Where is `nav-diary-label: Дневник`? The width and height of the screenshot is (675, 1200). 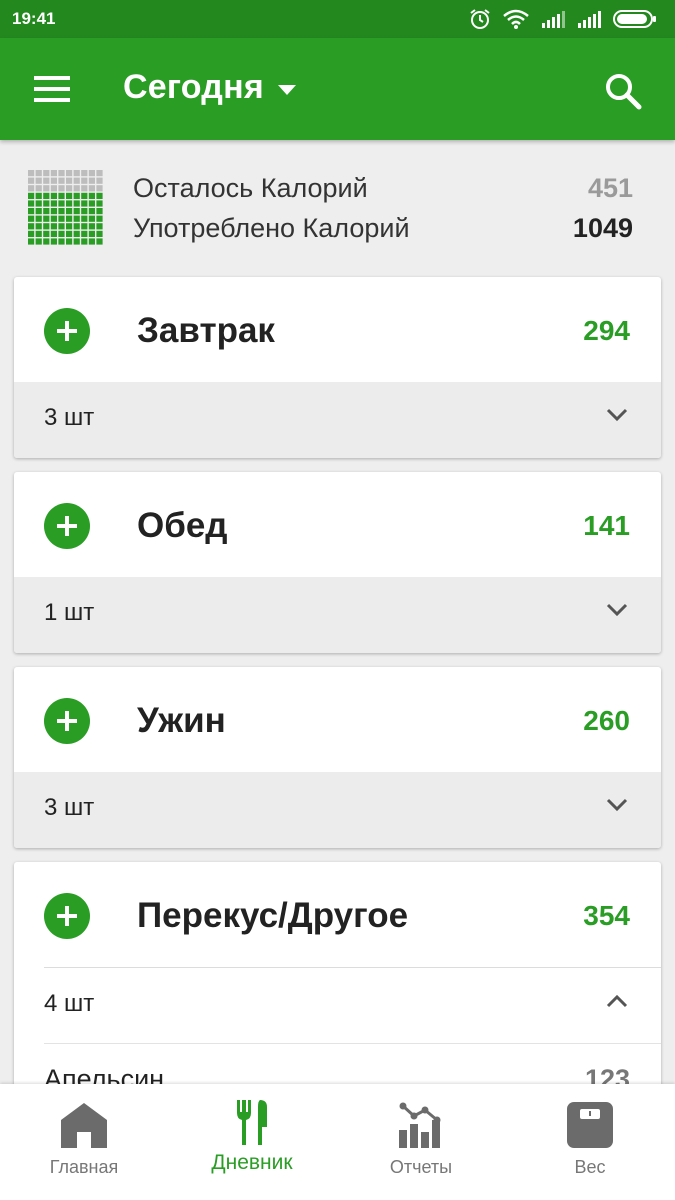 nav-diary-label: Дневник is located at coordinates (252, 1162).